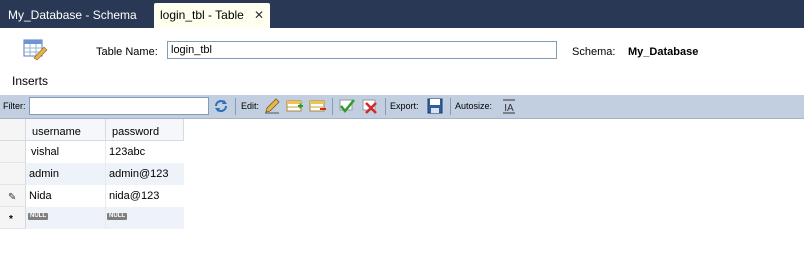 The height and width of the screenshot is (255, 804). Describe the element at coordinates (318, 106) in the screenshot. I see `delete-row-icon` at that location.